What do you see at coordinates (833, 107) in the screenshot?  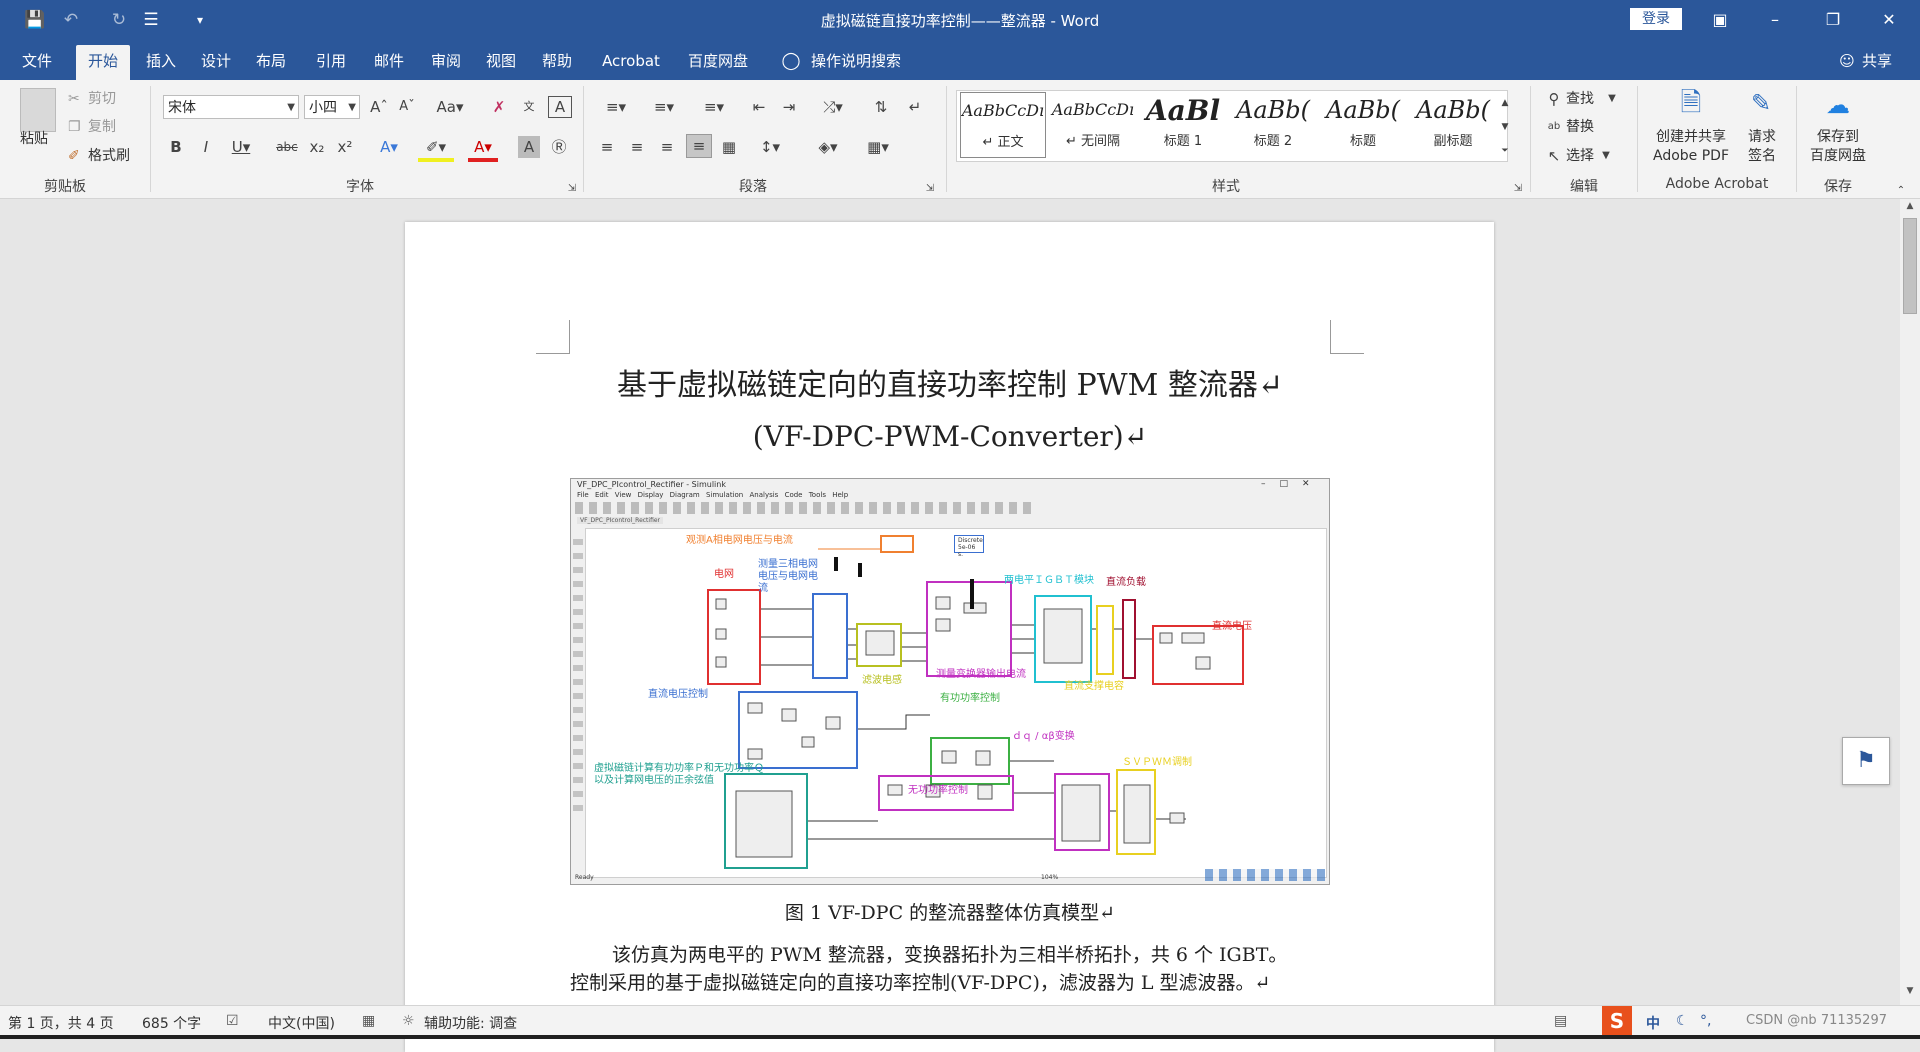 I see `asian-layout-icon: ⤮▾` at bounding box center [833, 107].